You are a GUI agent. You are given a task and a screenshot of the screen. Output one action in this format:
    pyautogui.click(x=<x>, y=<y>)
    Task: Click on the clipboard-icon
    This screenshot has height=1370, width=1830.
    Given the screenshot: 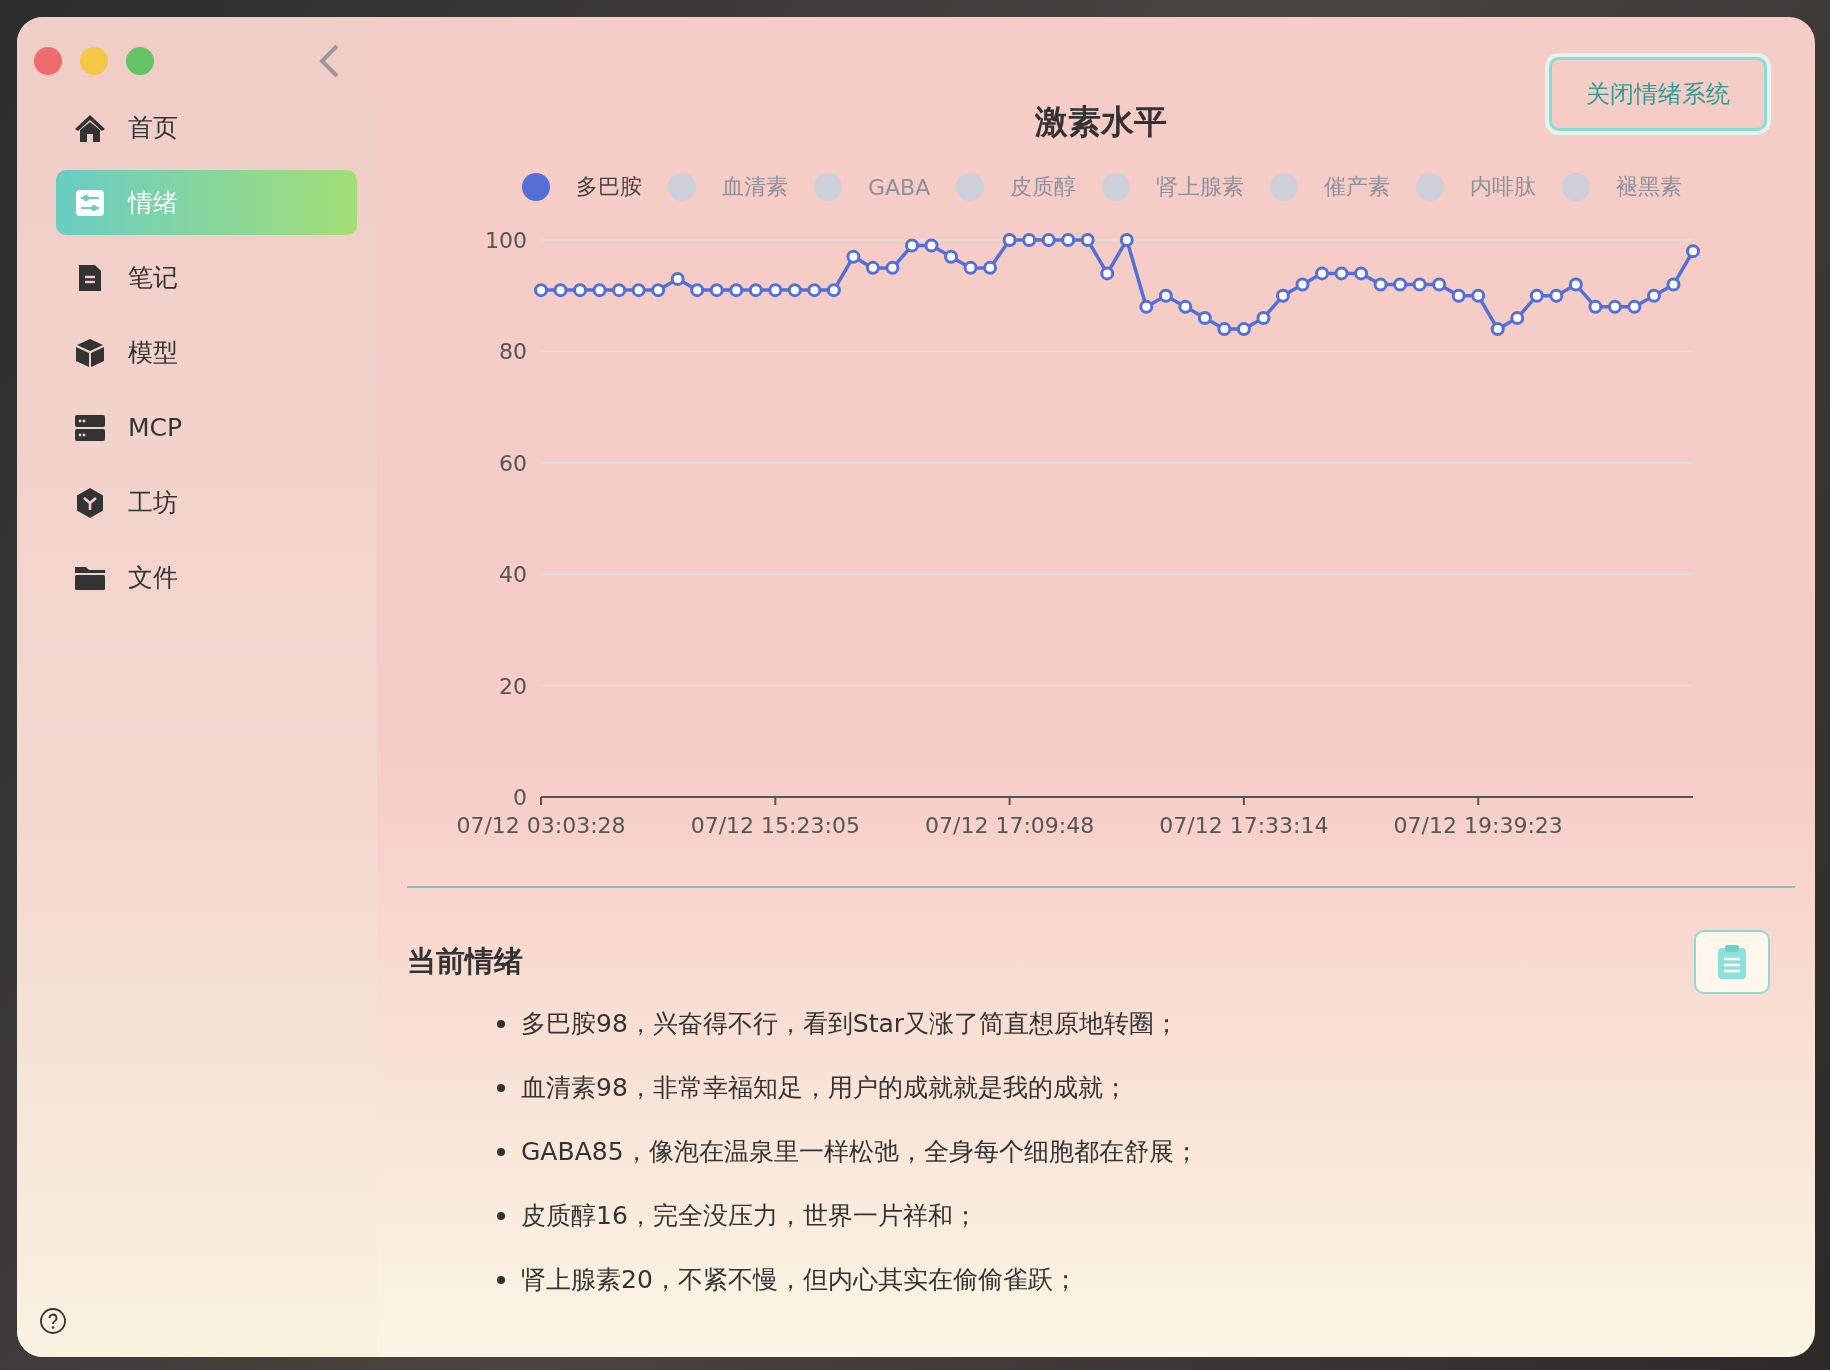 What is the action you would take?
    pyautogui.click(x=1732, y=962)
    